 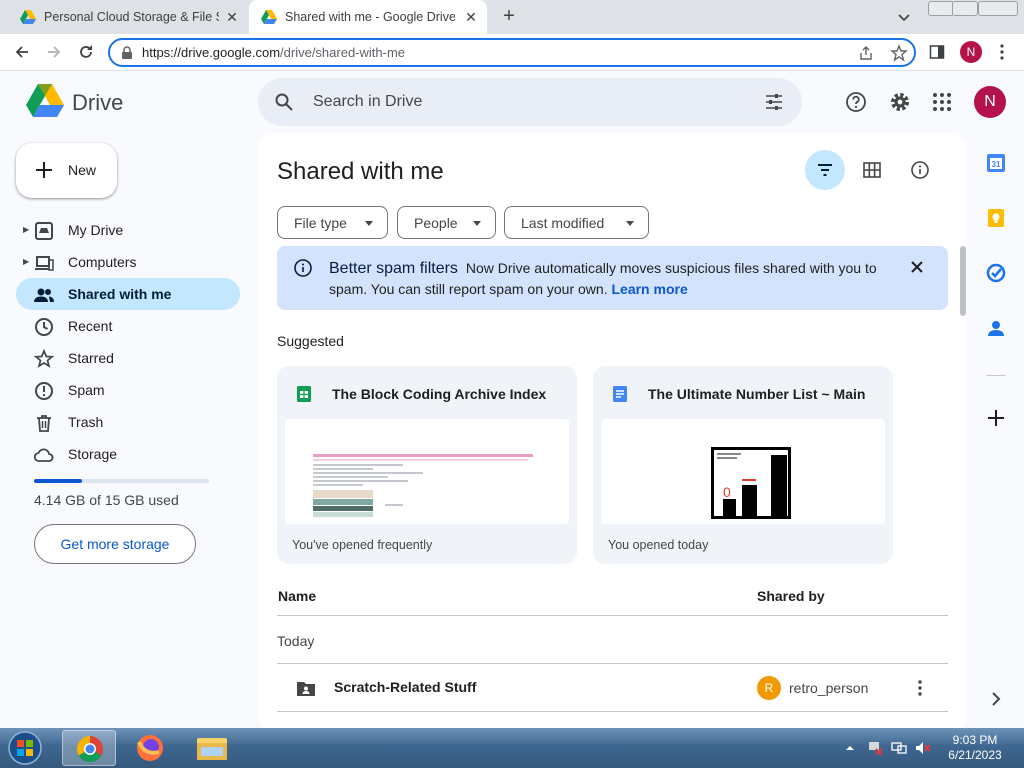 What do you see at coordinates (509, 16) in the screenshot?
I see `new-tab-icon: +` at bounding box center [509, 16].